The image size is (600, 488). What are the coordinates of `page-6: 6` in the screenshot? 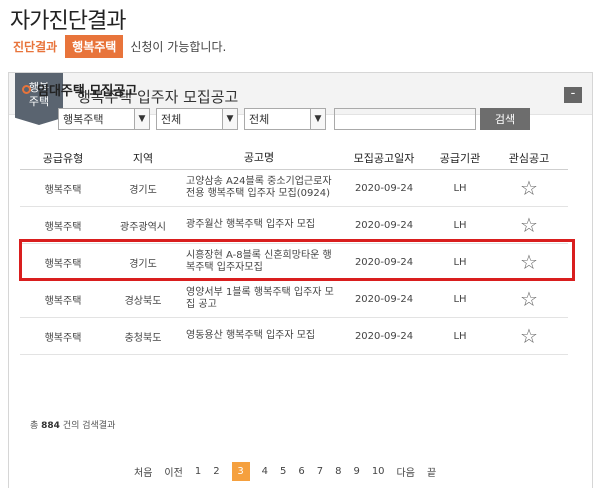 It's located at (301, 471).